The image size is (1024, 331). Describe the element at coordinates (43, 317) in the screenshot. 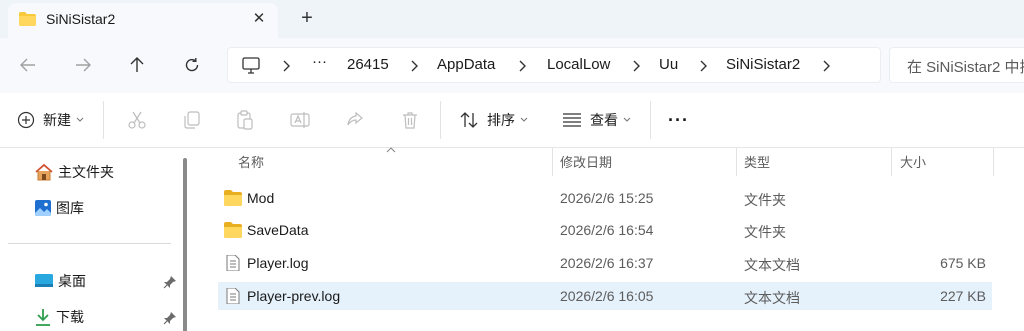

I see `download-icon` at that location.